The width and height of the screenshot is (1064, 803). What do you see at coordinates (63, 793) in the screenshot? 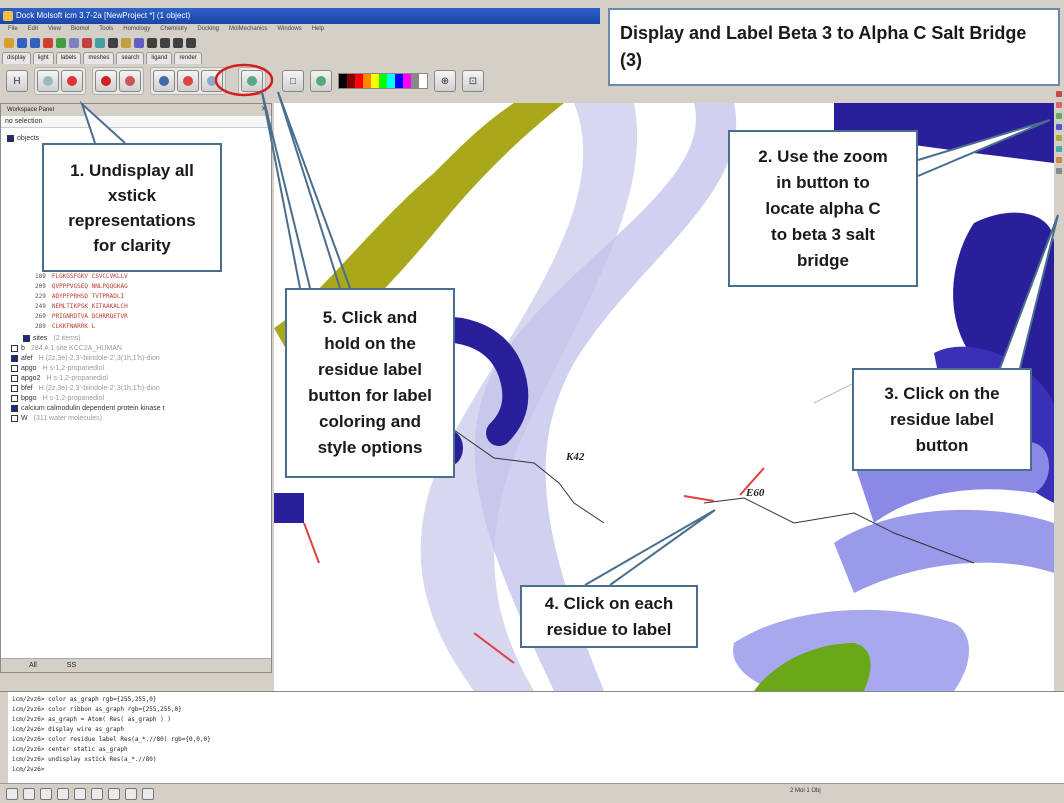
I see `window-icon` at bounding box center [63, 793].